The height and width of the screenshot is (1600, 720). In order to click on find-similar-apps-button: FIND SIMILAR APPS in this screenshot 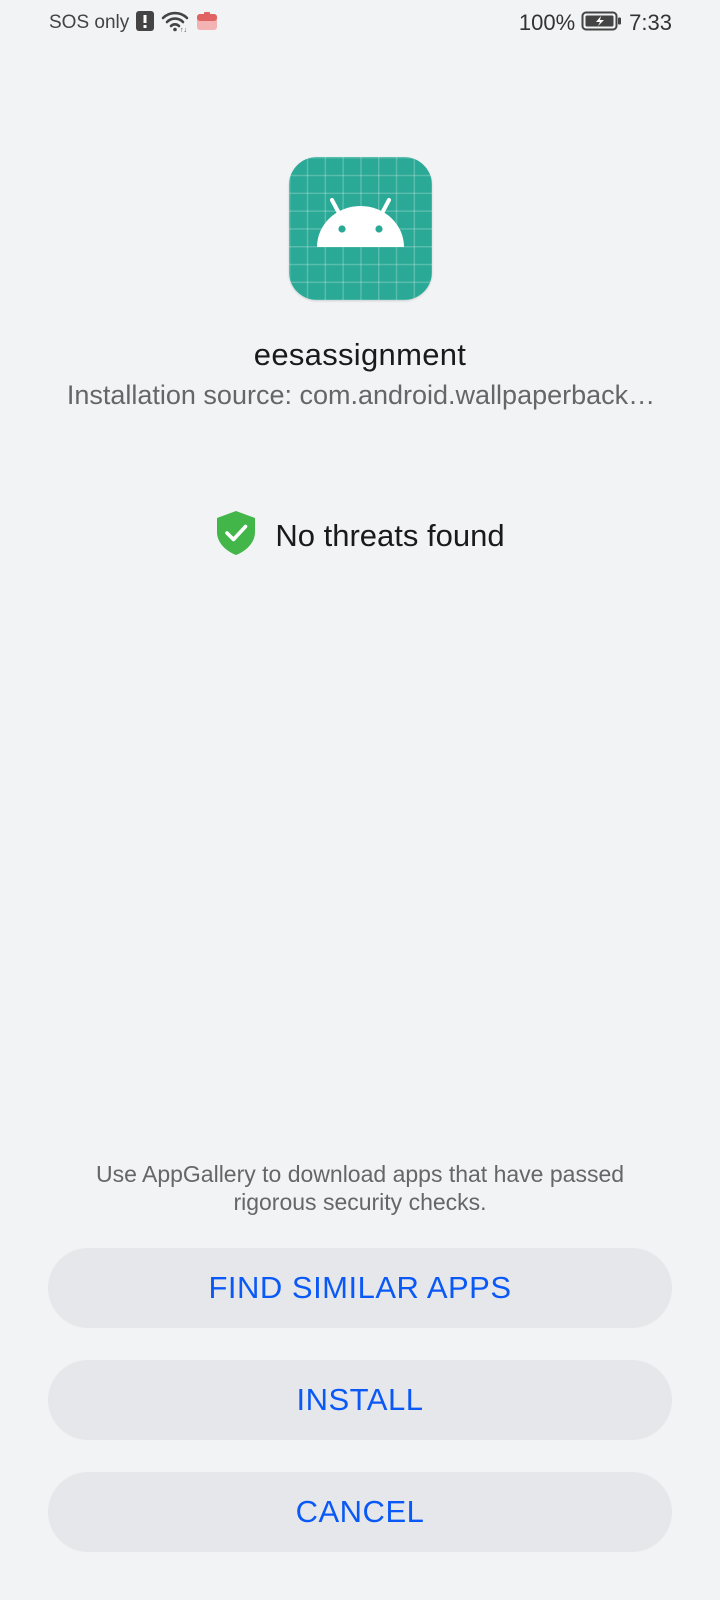, I will do `click(360, 1288)`.